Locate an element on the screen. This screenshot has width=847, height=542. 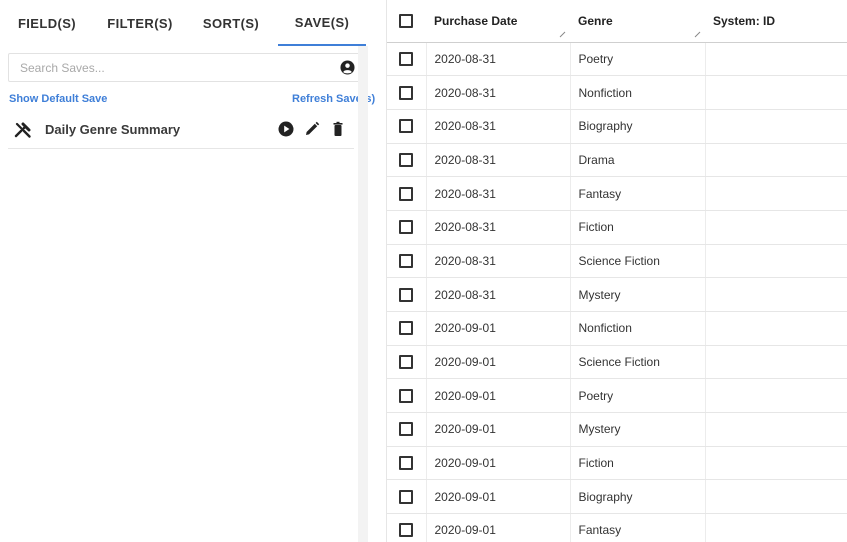
table-row: 2020-09-01Science Fiction6 is located at coordinates (617, 362).